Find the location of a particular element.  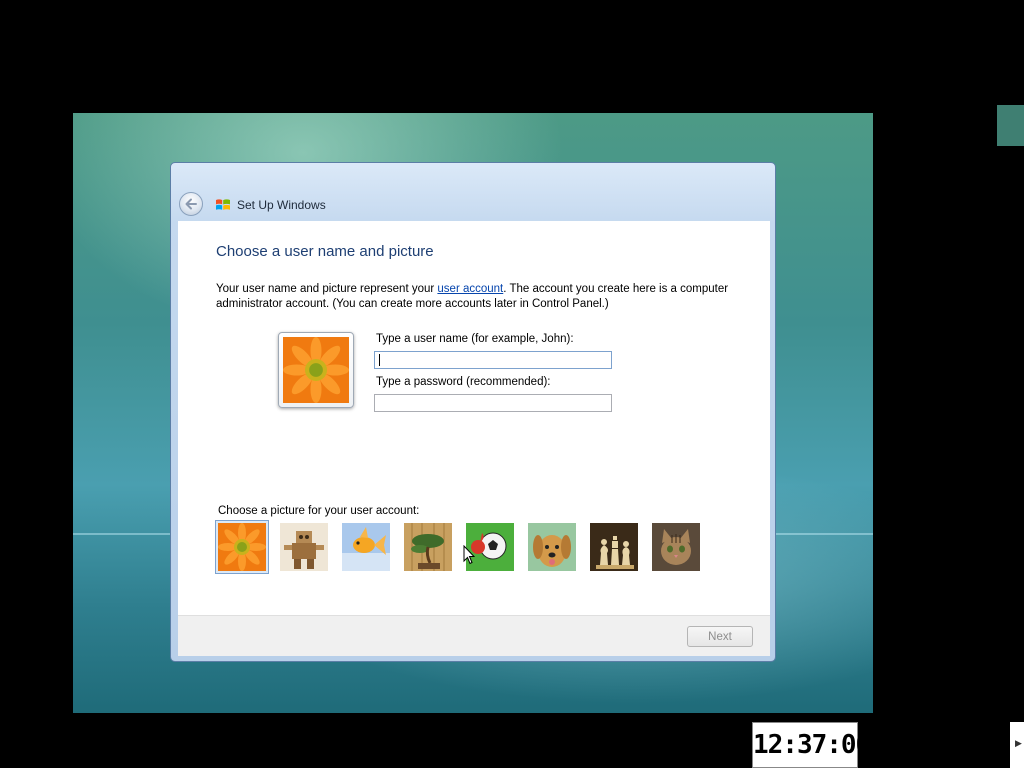

text-caret is located at coordinates (379, 360).